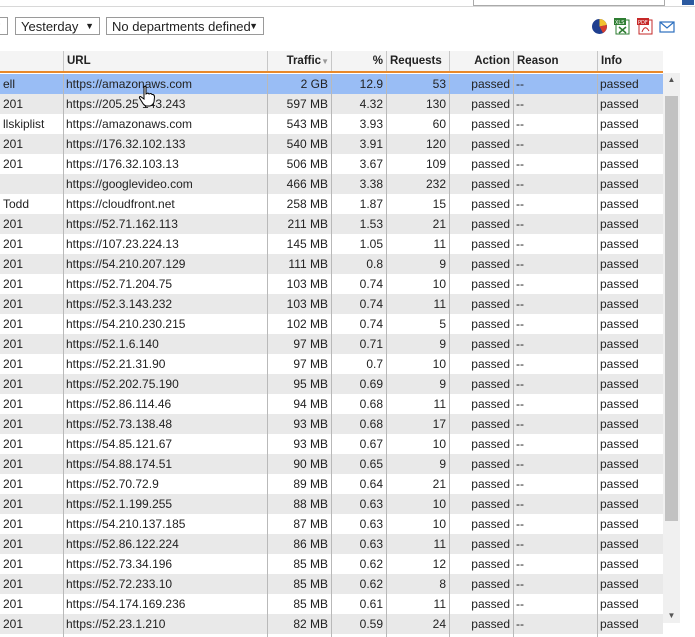 The image size is (695, 637). Describe the element at coordinates (555, 61) in the screenshot. I see `column-header-reason: Reason` at that location.